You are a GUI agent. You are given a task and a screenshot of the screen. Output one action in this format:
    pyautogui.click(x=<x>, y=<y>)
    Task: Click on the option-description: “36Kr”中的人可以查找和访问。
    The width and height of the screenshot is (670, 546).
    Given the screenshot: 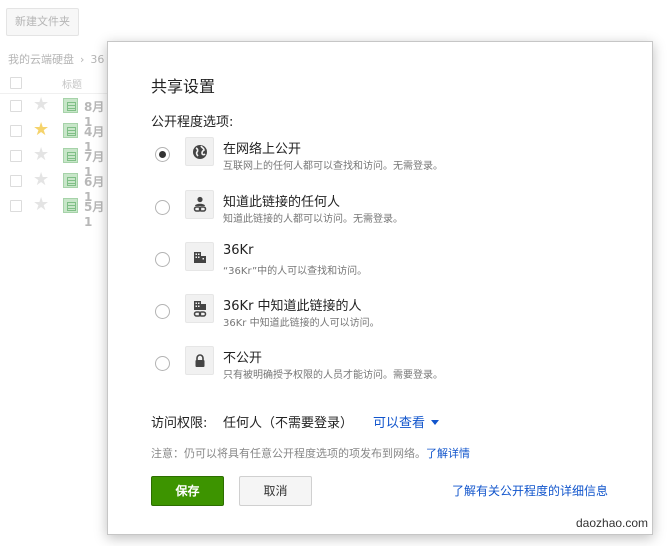 What is the action you would take?
    pyautogui.click(x=295, y=271)
    